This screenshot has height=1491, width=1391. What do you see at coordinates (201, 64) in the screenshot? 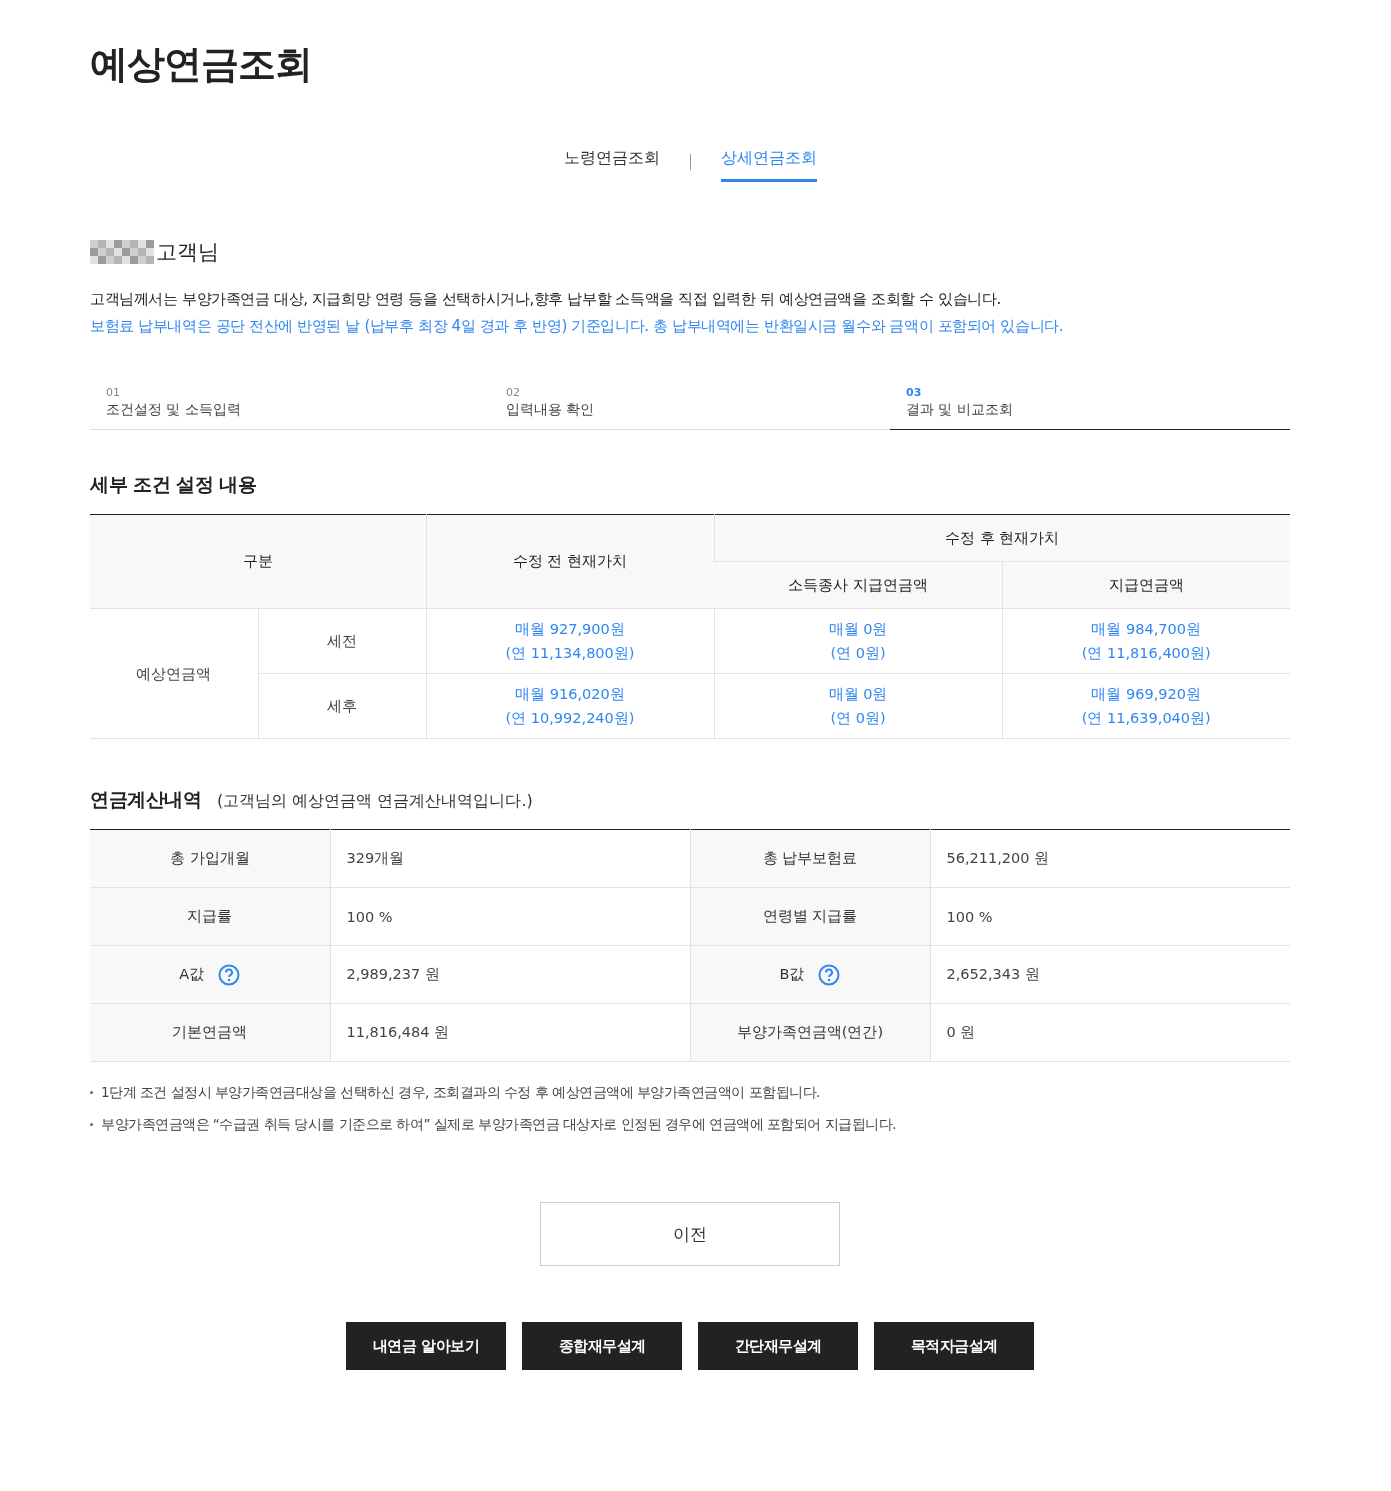
I see `page-title: 예상연금조회` at bounding box center [201, 64].